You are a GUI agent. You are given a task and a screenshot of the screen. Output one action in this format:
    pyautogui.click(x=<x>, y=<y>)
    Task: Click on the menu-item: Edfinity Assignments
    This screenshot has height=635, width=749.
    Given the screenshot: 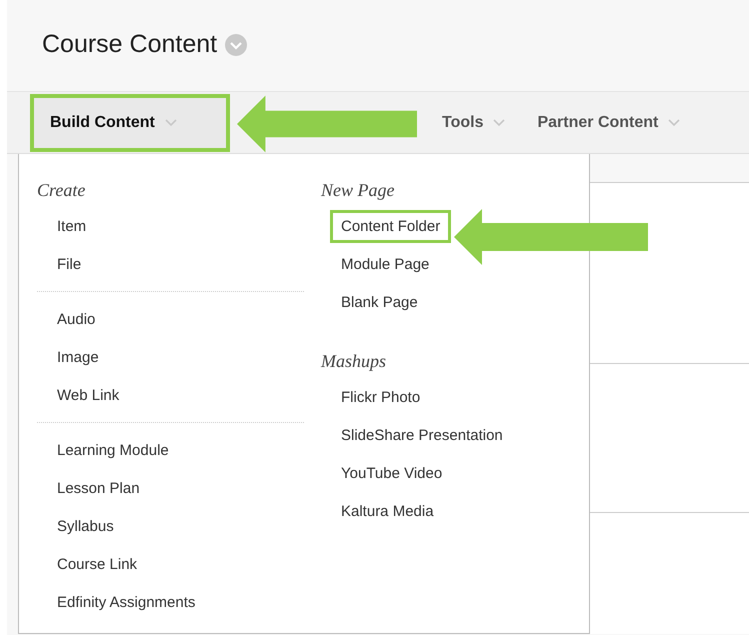 What is the action you would take?
    pyautogui.click(x=126, y=602)
    